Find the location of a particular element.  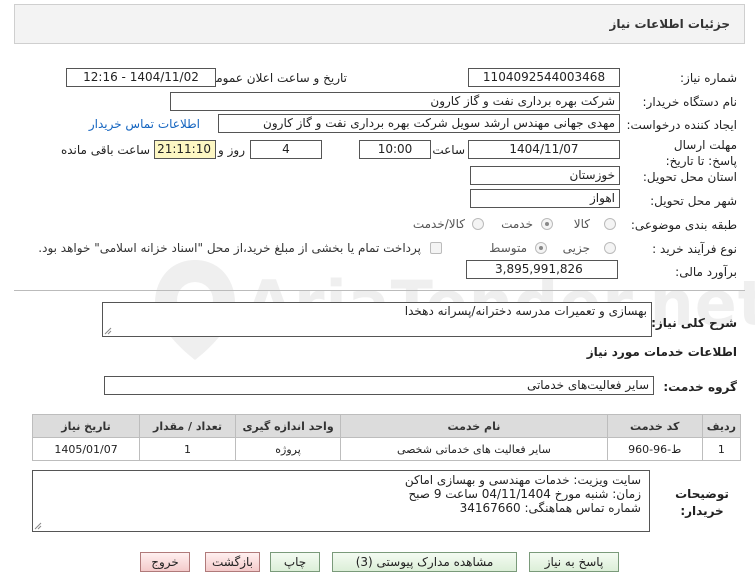

purchase-radio-medium is located at coordinates (541, 248).